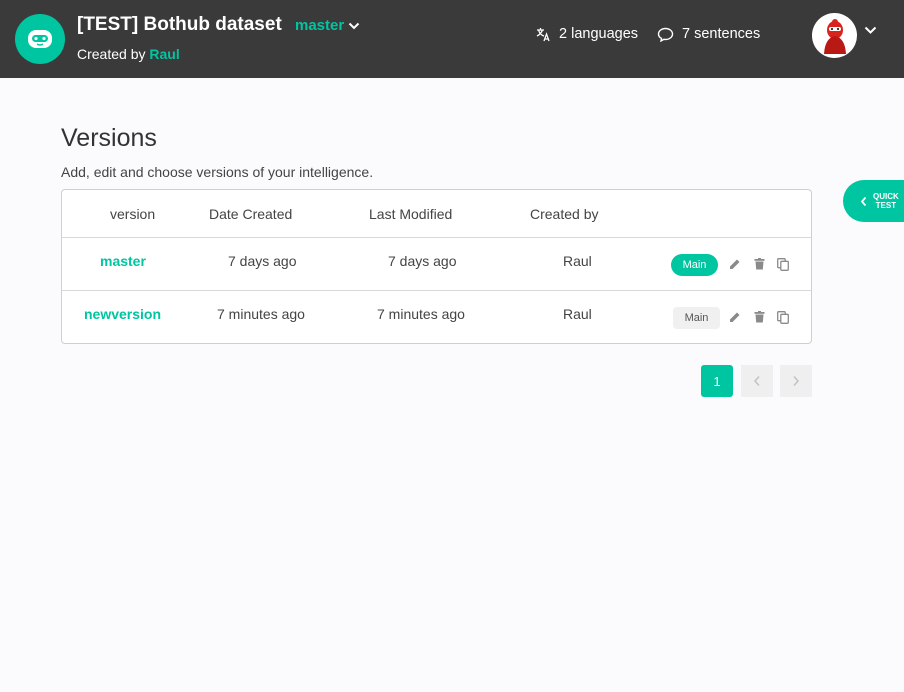 Image resolution: width=904 pixels, height=692 pixels. Describe the element at coordinates (421, 314) in the screenshot. I see `last-modified-cell: 7 minutes ago` at that location.